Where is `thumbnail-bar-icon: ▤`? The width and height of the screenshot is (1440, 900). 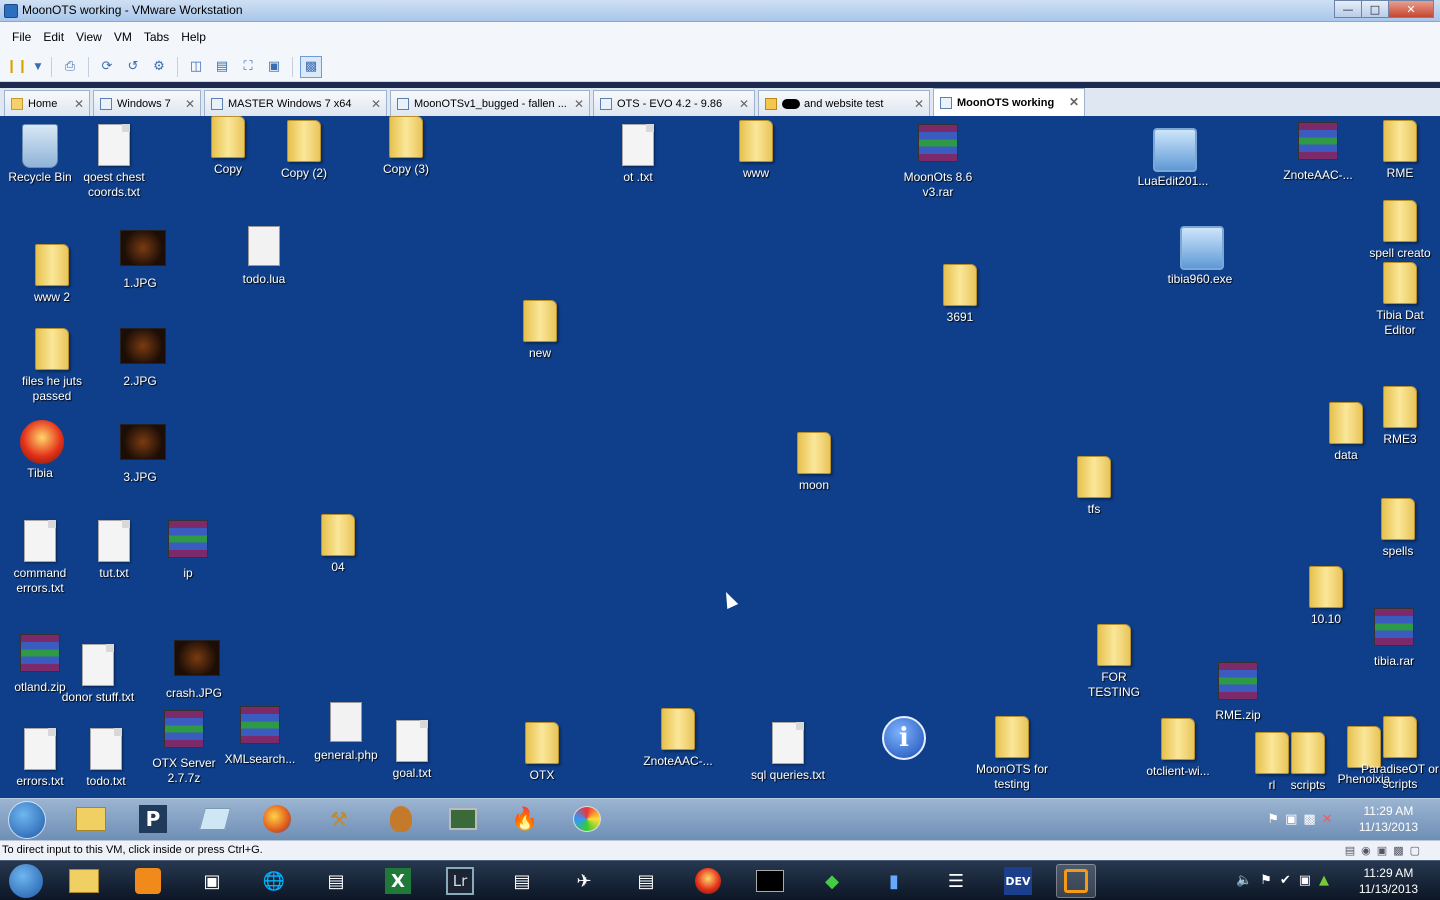 thumbnail-bar-icon: ▤ is located at coordinates (222, 67).